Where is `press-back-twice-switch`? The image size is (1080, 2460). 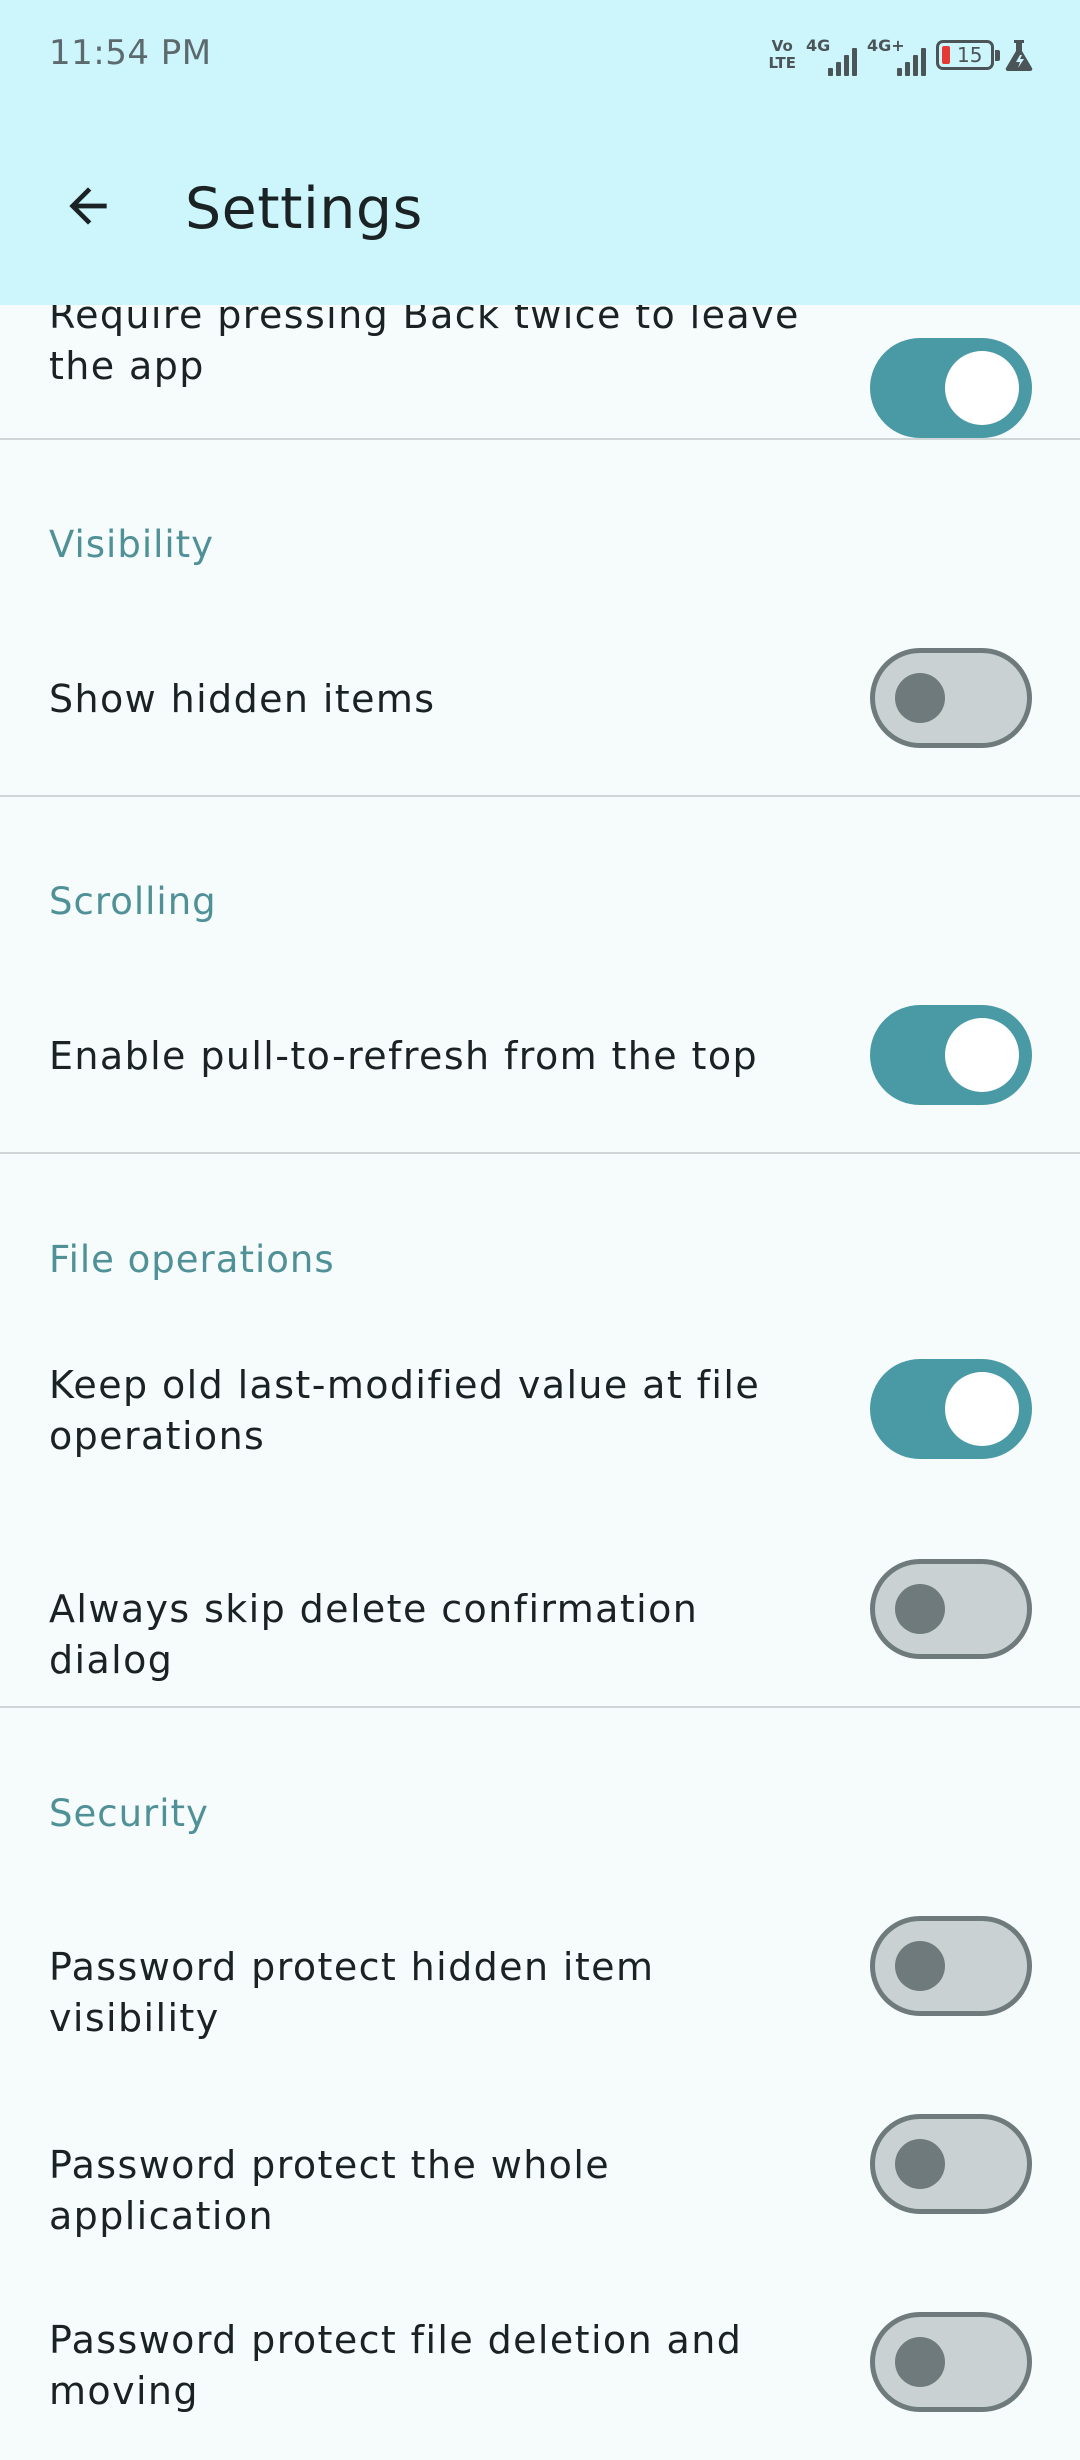
press-back-twice-switch is located at coordinates (951, 388).